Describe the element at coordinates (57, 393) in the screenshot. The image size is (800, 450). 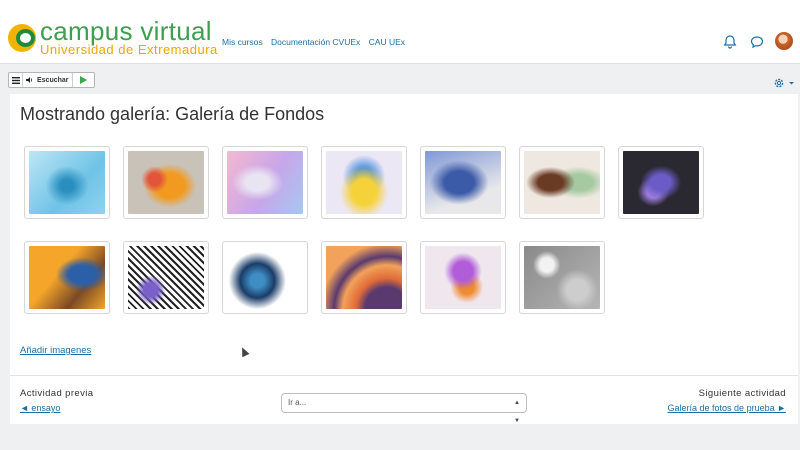
I see `previous-activity-label: Actividad previa` at that location.